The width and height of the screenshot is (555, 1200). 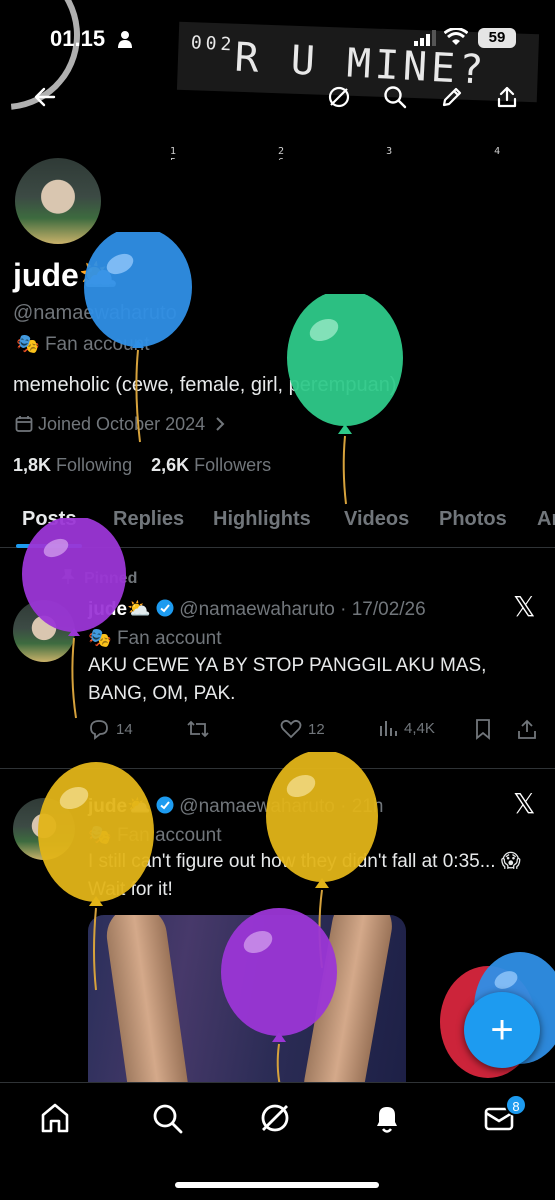 What do you see at coordinates (58, 201) in the screenshot?
I see `profile-avatar` at bounding box center [58, 201].